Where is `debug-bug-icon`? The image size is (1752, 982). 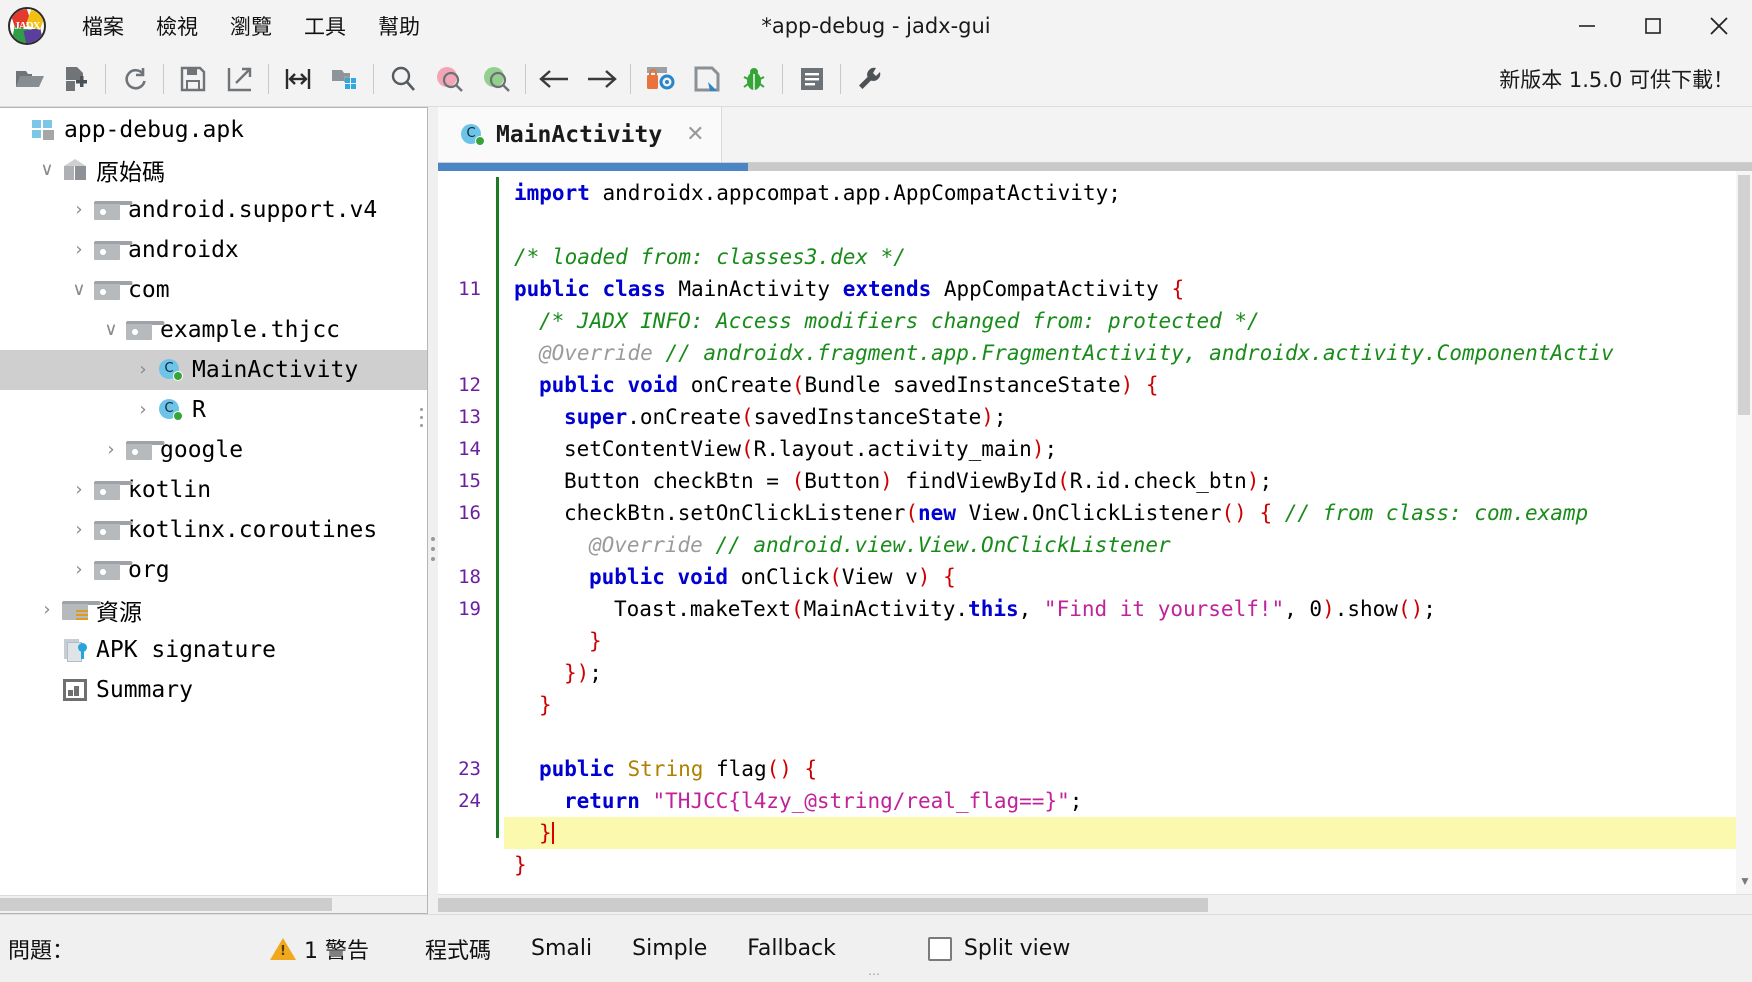 debug-bug-icon is located at coordinates (753, 79).